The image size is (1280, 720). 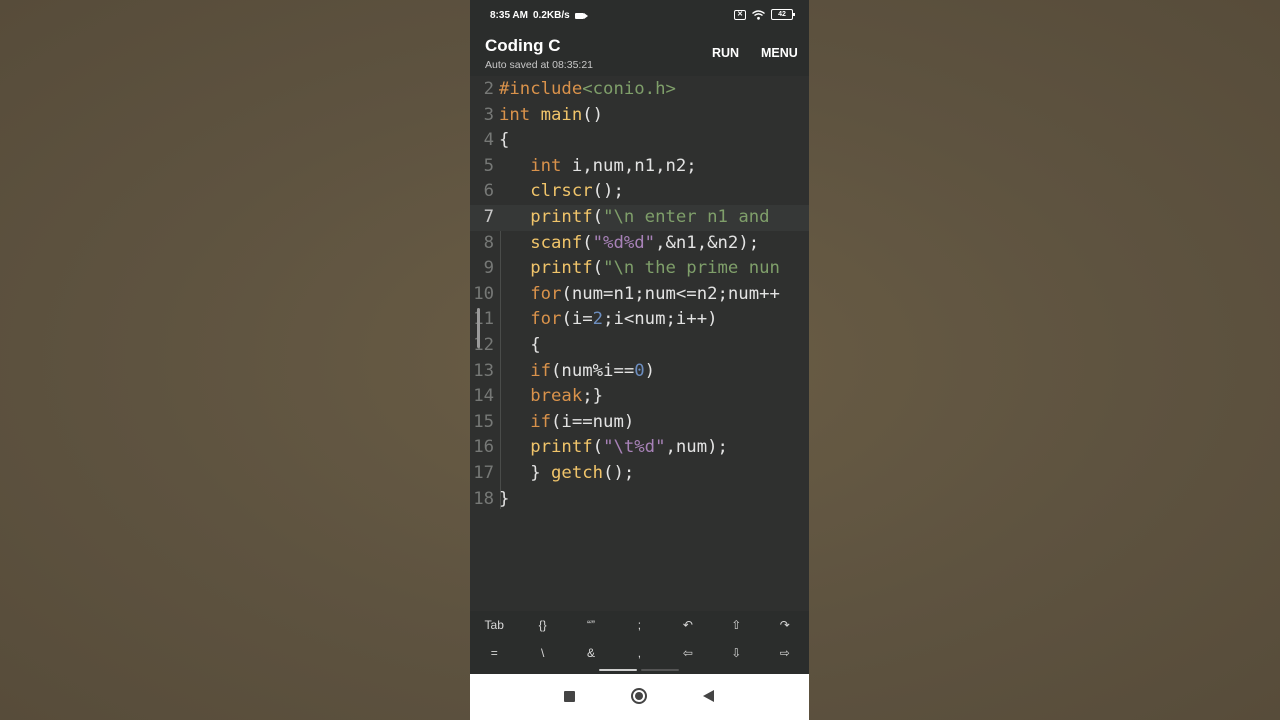 I want to click on wifi-icon, so click(x=758, y=14).